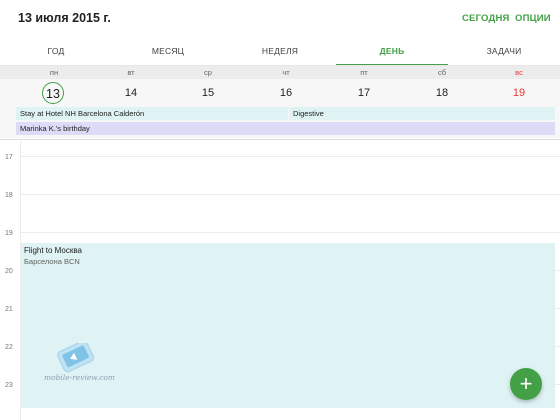 Image resolution: width=560 pixels, height=420 pixels. What do you see at coordinates (64, 18) in the screenshot?
I see `current-date-title: 13 июля 2015 г.` at bounding box center [64, 18].